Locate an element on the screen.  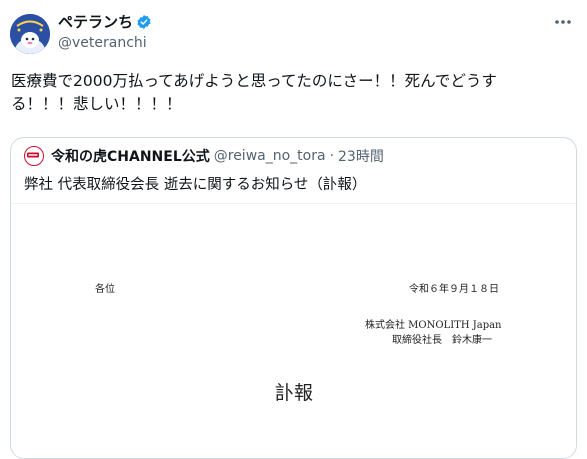
quoted-account-name: 令和の虎CHANNEL公式 is located at coordinates (130, 156).